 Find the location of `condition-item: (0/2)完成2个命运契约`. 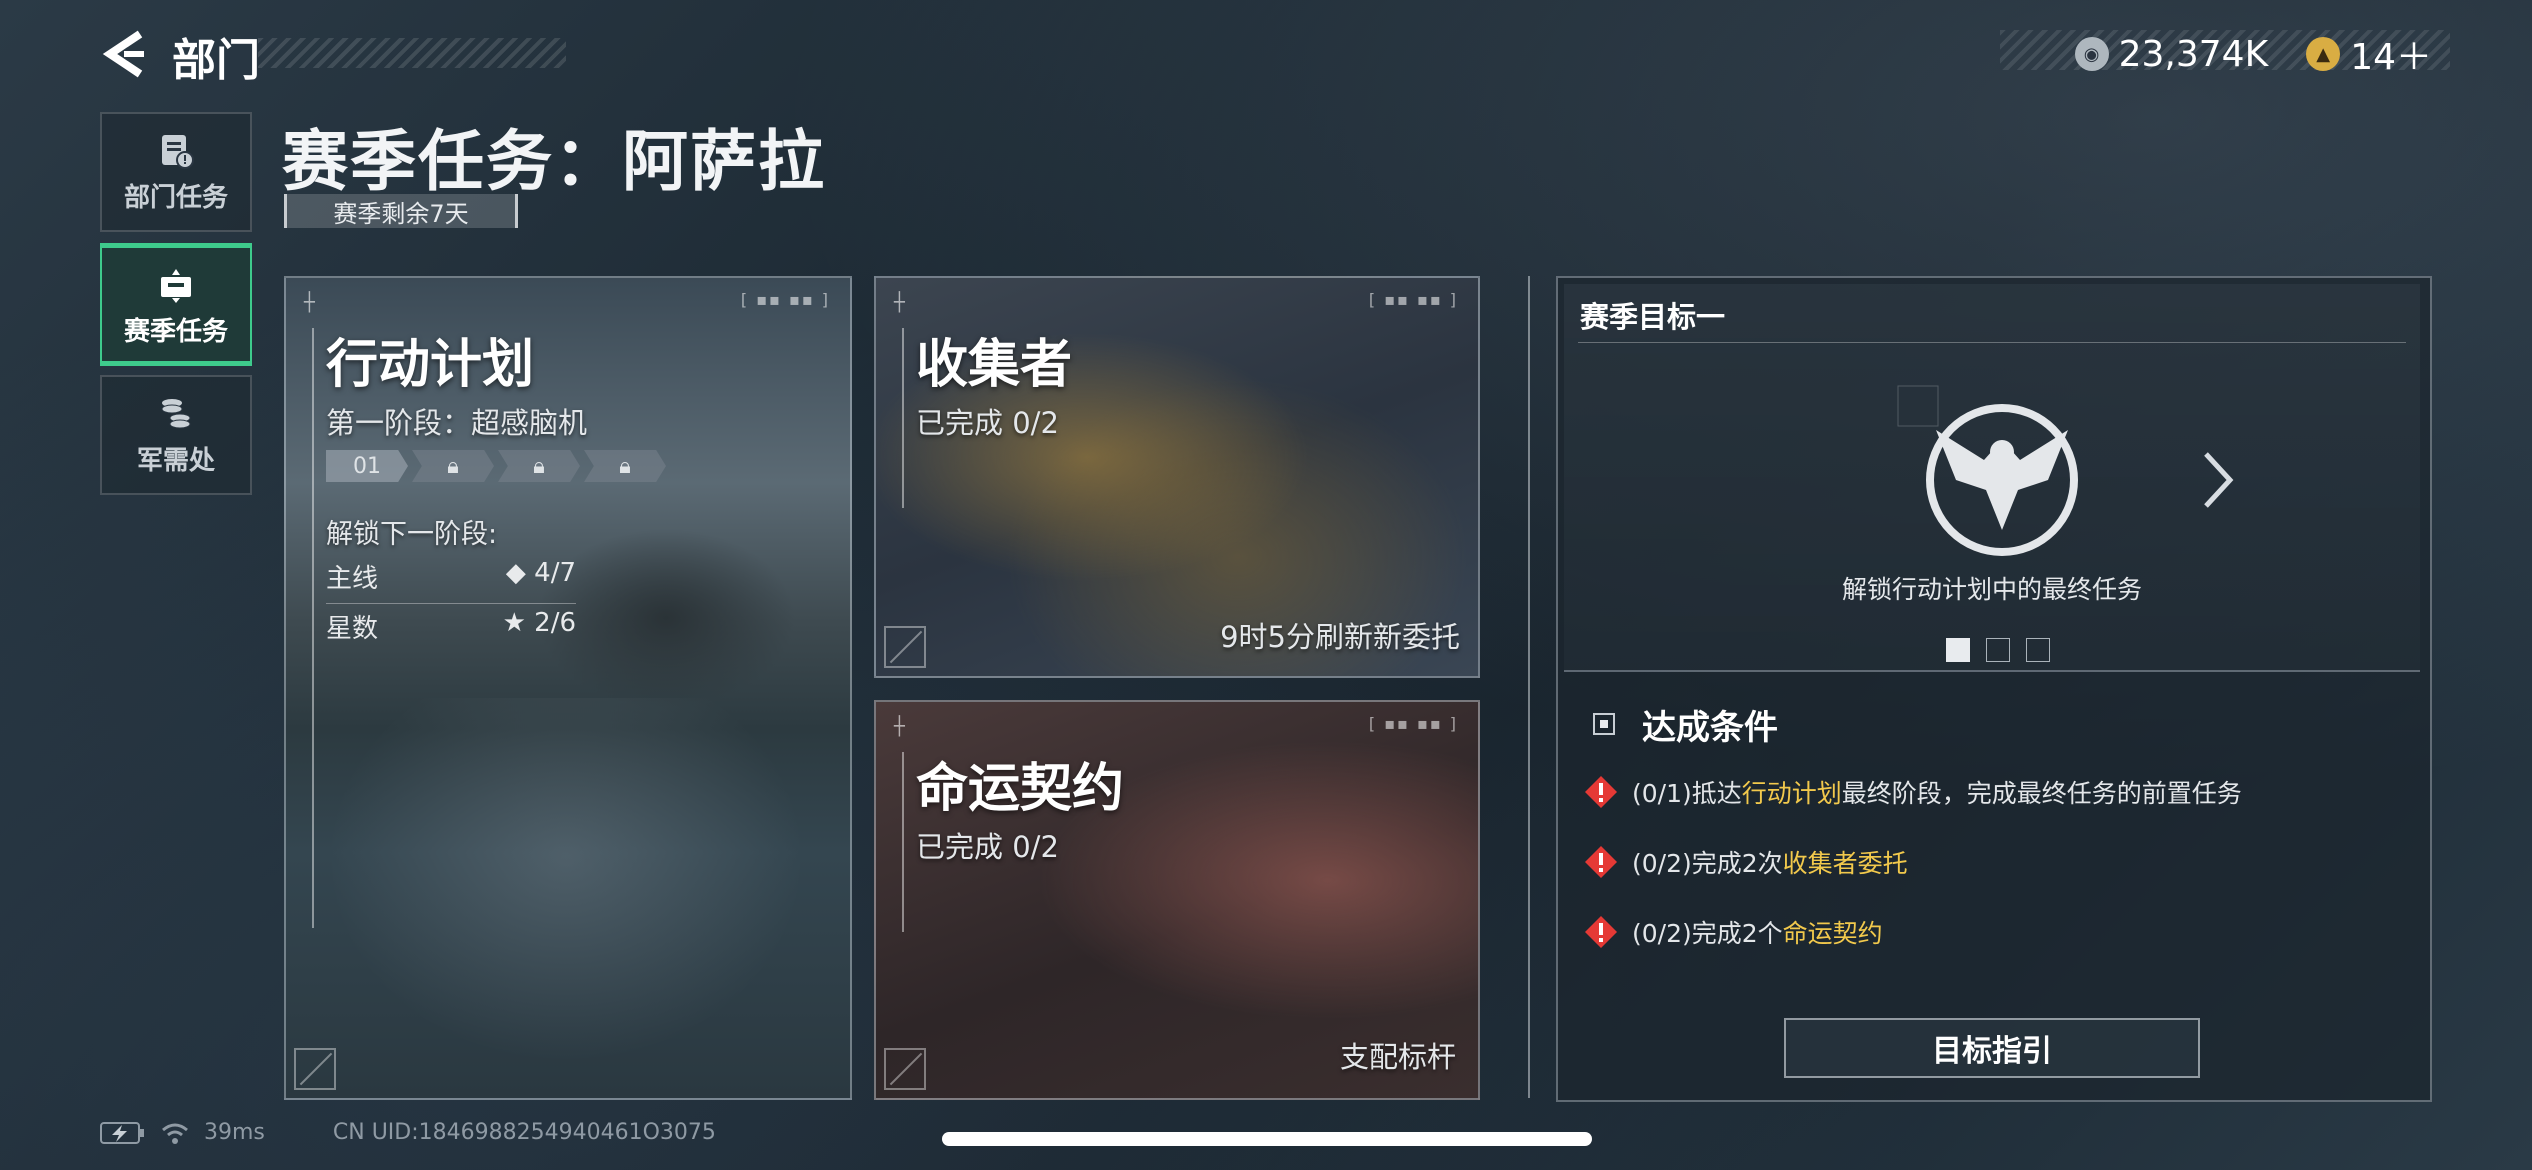

condition-item: (0/2)完成2个命运契约 is located at coordinates (1733, 932).